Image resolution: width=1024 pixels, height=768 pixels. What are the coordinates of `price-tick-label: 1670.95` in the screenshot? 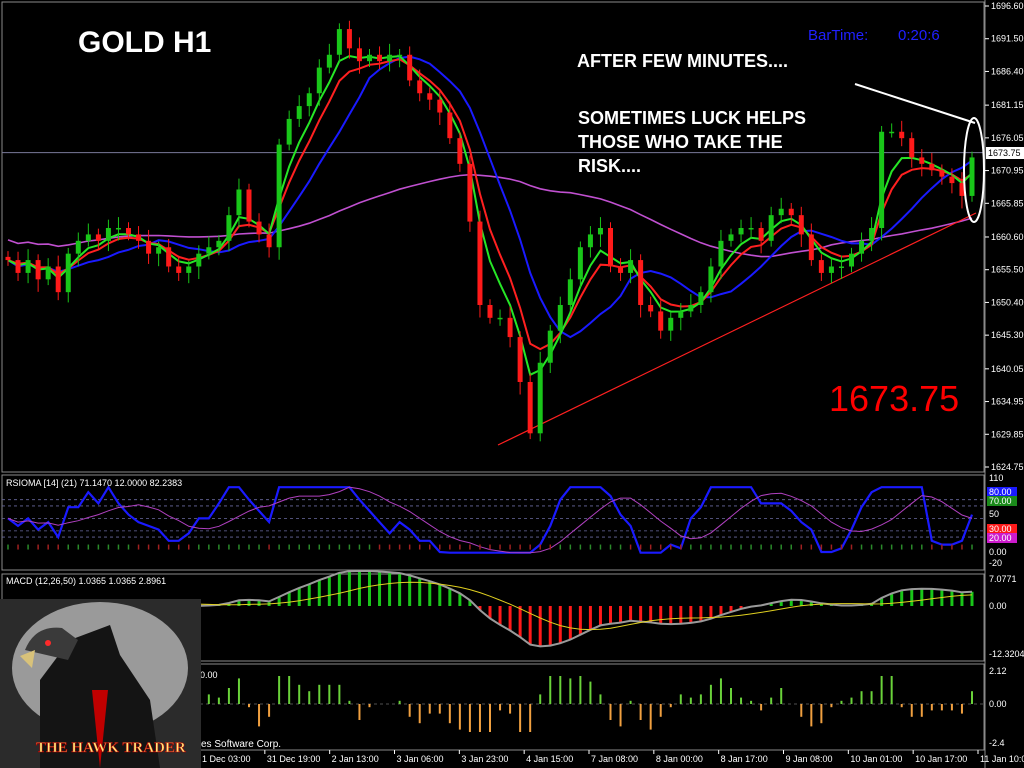 It's located at (1007, 171).